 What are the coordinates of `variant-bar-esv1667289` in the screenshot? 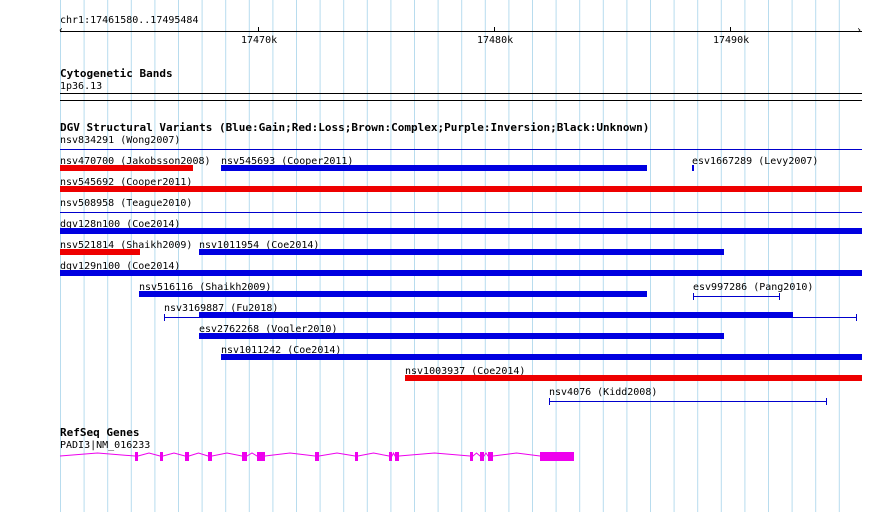 It's located at (693, 168).